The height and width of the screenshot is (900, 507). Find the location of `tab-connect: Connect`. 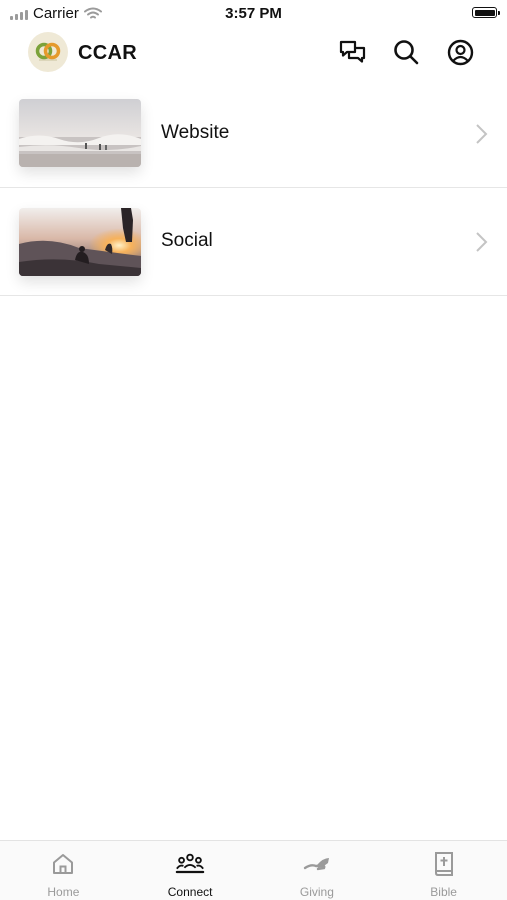

tab-connect: Connect is located at coordinates (190, 870).